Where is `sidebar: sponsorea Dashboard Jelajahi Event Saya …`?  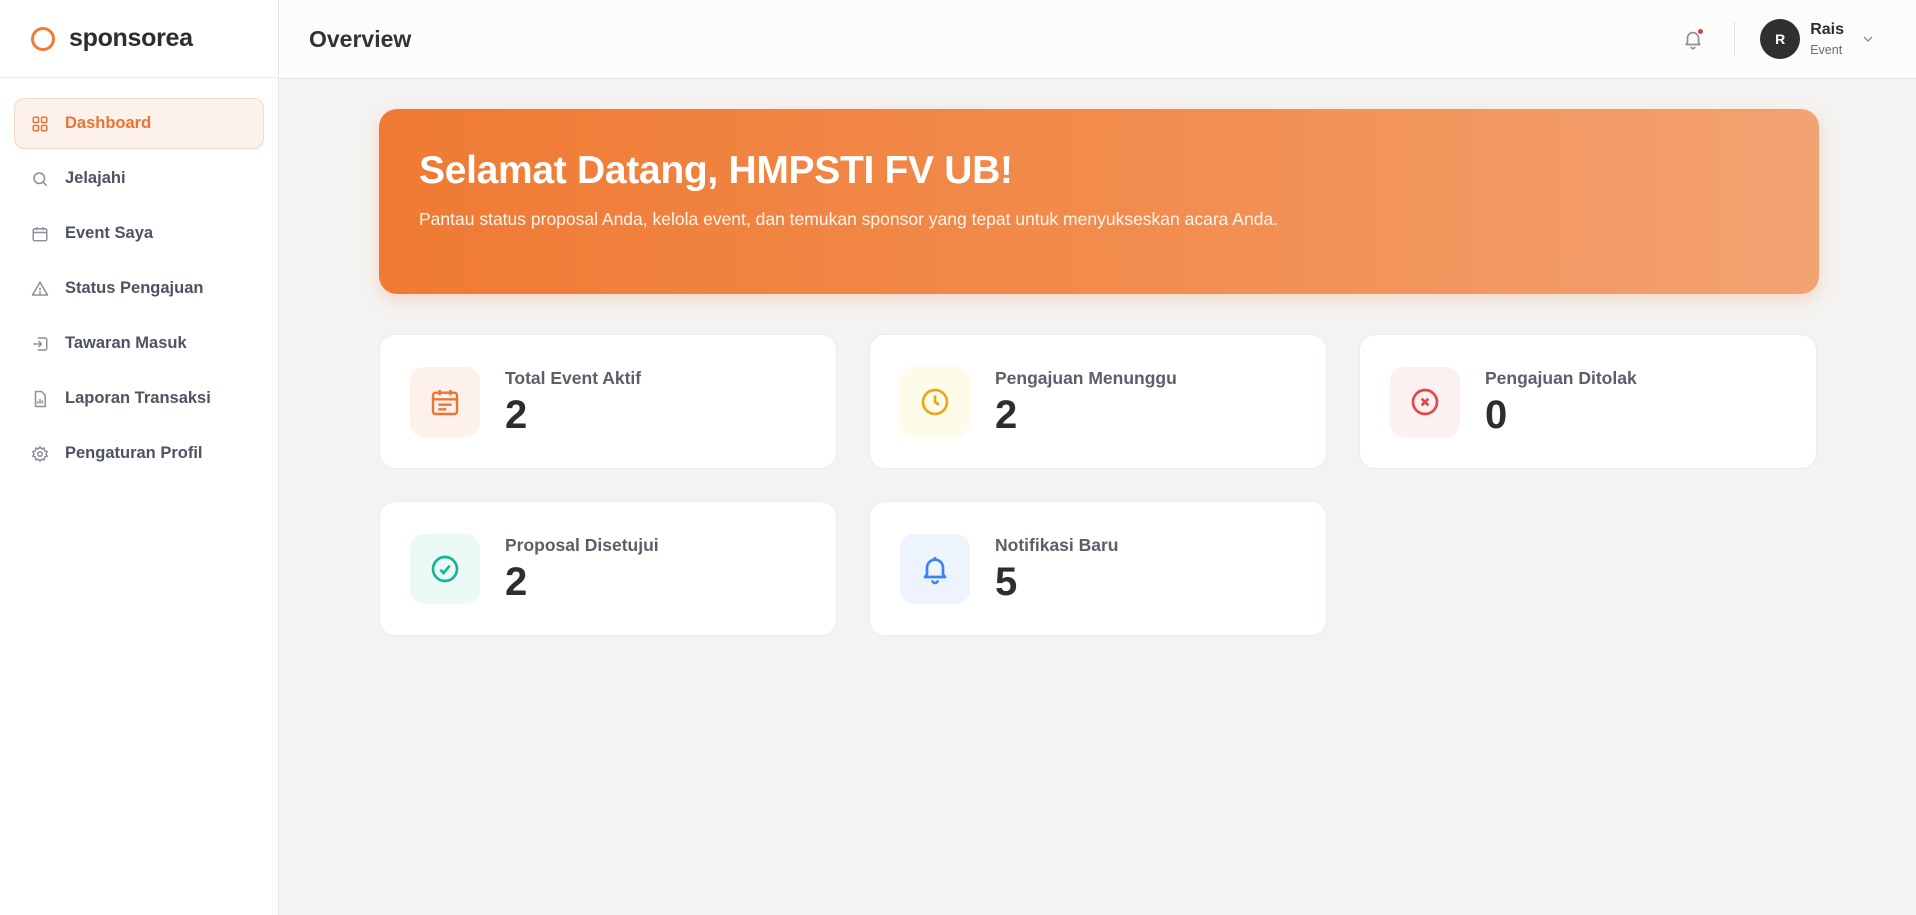 sidebar: sponsorea Dashboard Jelajahi Event Saya … is located at coordinates (139, 457).